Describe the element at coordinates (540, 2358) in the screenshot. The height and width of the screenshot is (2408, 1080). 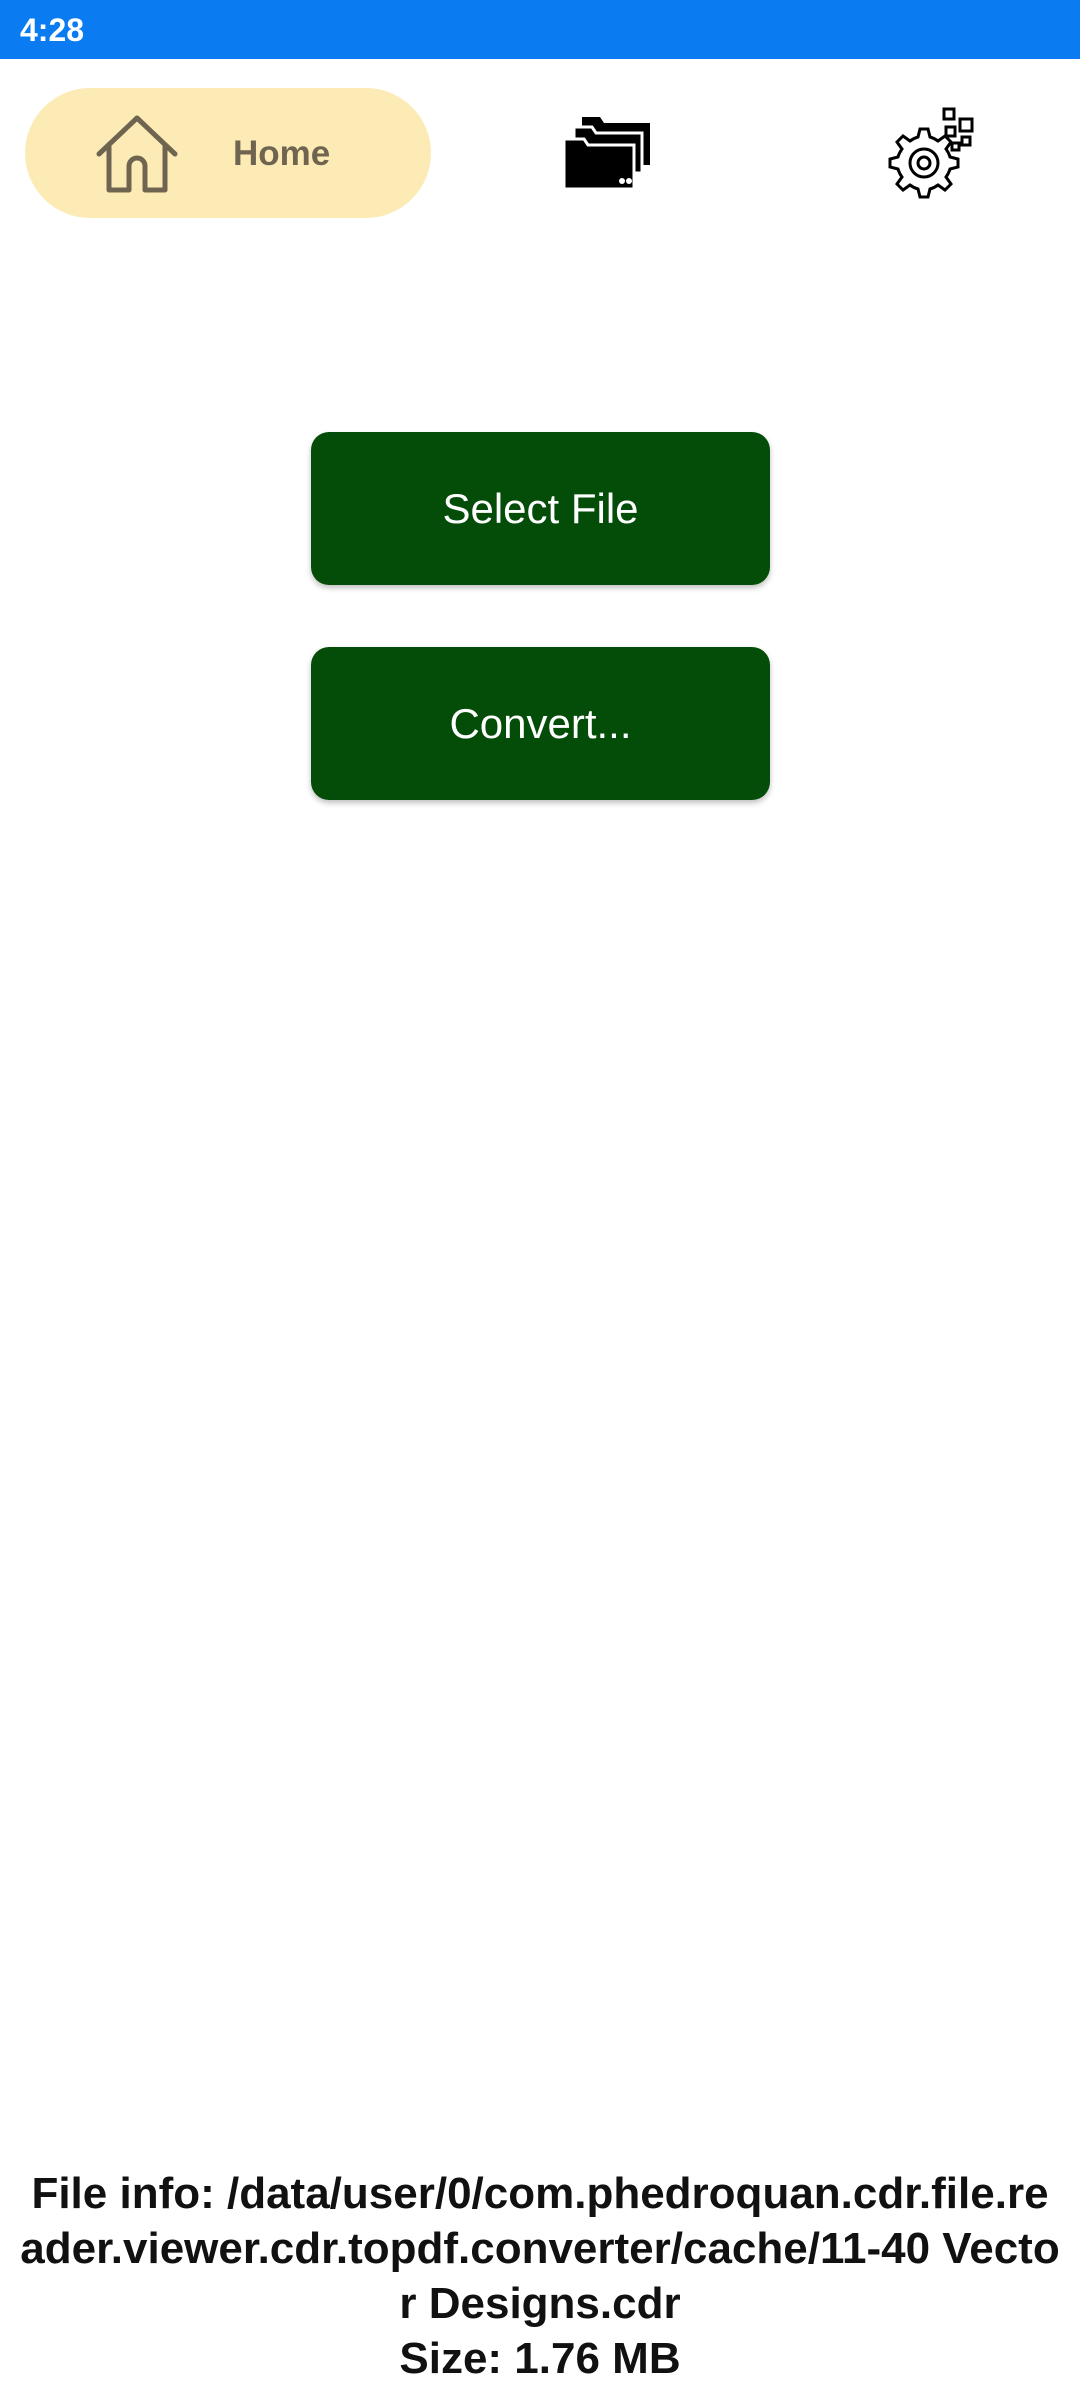
I see `file-info-size: Size: 1.76 MB` at that location.